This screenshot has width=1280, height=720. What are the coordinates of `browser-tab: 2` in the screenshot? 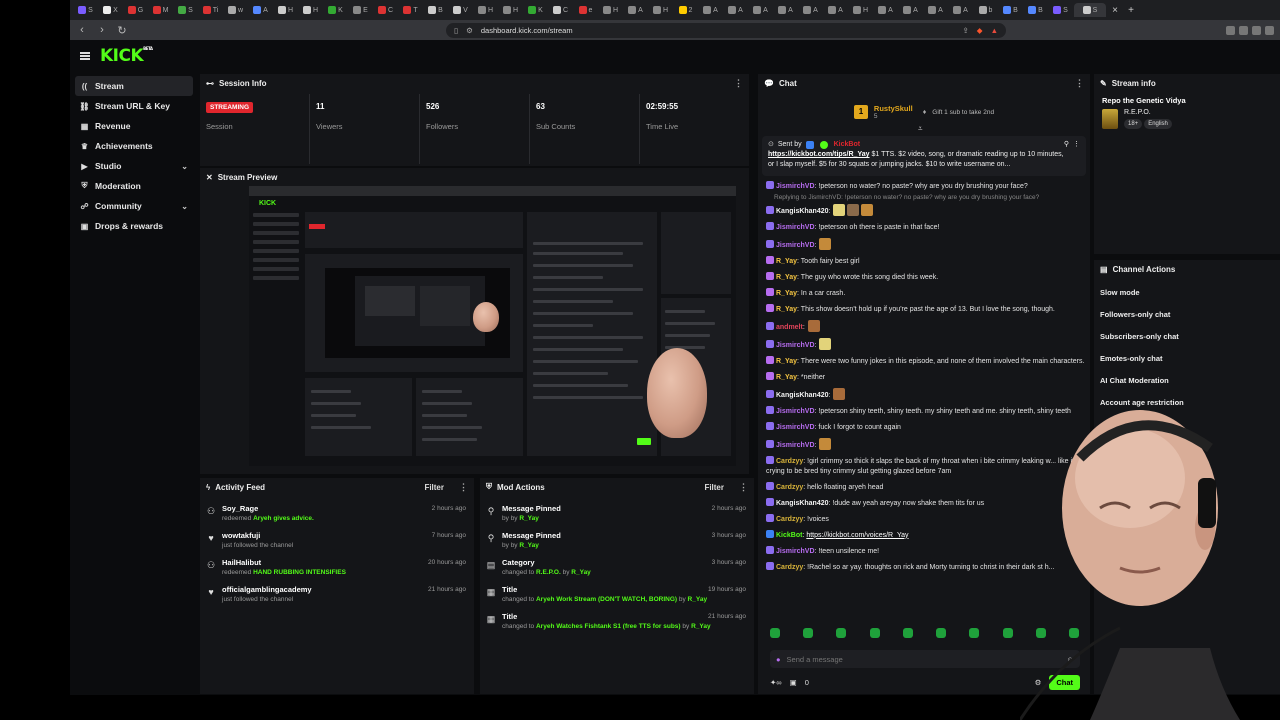 It's located at (685, 10).